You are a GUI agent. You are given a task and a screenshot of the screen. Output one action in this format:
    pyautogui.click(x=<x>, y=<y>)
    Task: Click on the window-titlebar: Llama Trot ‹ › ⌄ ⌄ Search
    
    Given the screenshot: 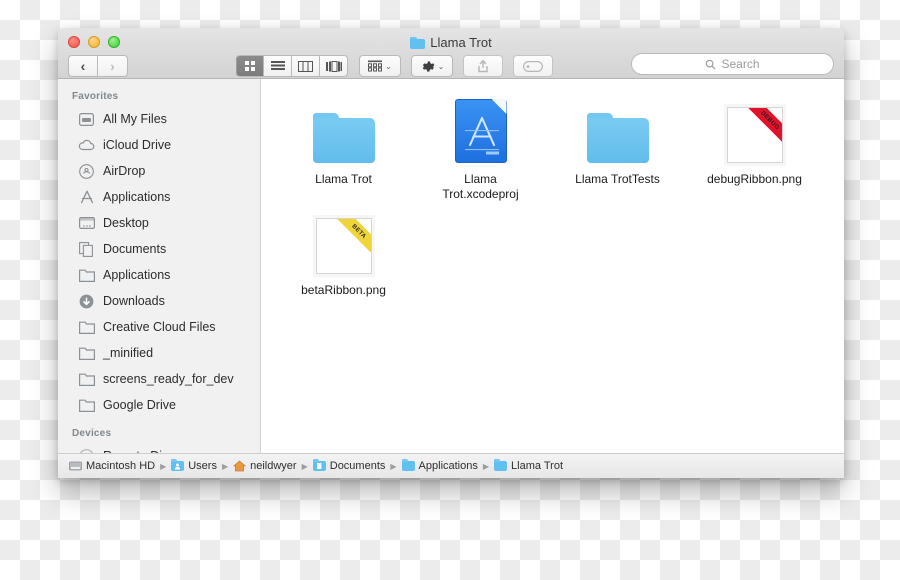 What is the action you would take?
    pyautogui.click(x=451, y=53)
    